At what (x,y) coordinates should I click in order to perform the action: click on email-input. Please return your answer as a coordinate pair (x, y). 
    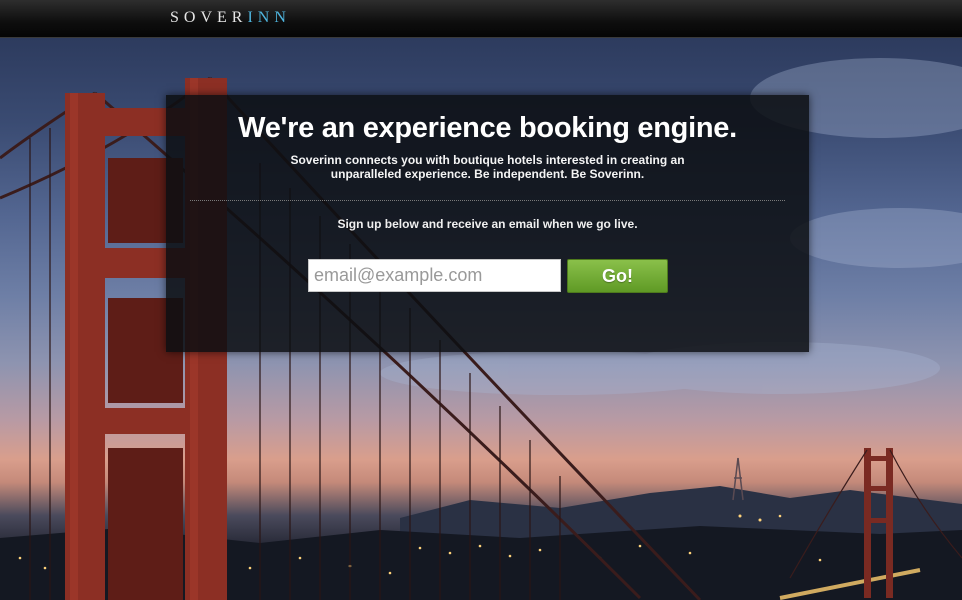
    Looking at the image, I should click on (434, 275).